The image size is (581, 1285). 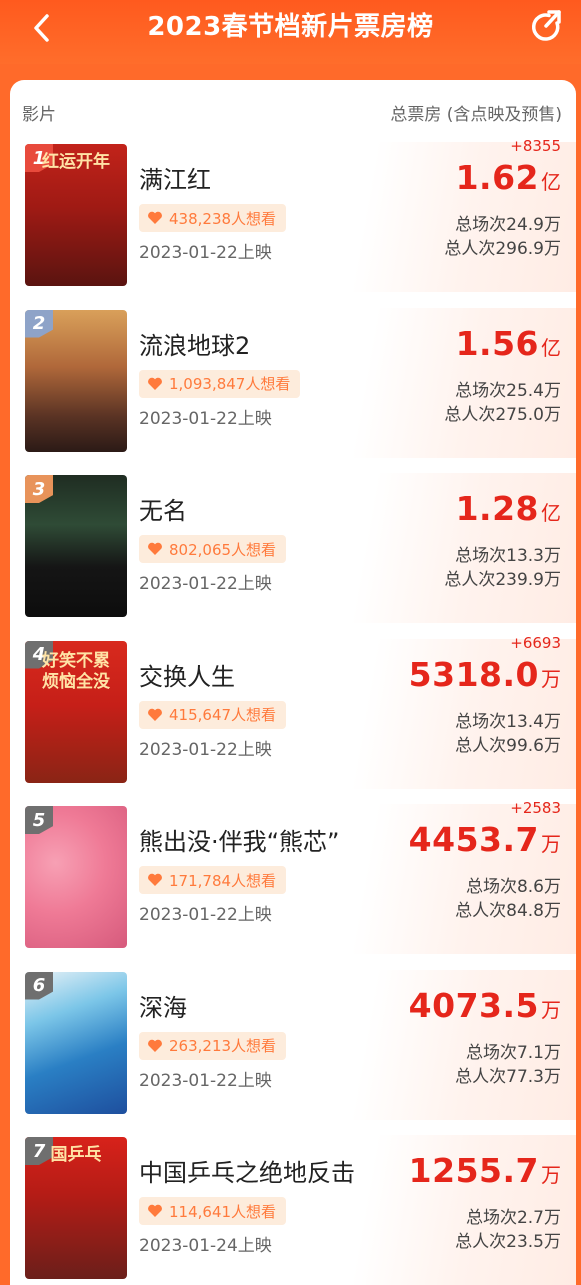 What do you see at coordinates (76, 877) in the screenshot?
I see `movie-poster: 5` at bounding box center [76, 877].